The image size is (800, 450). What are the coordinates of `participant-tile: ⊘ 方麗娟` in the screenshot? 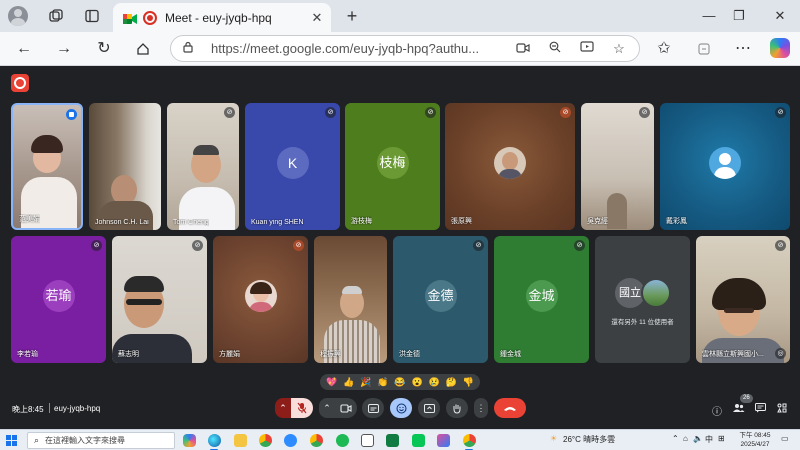 It's located at (260, 299).